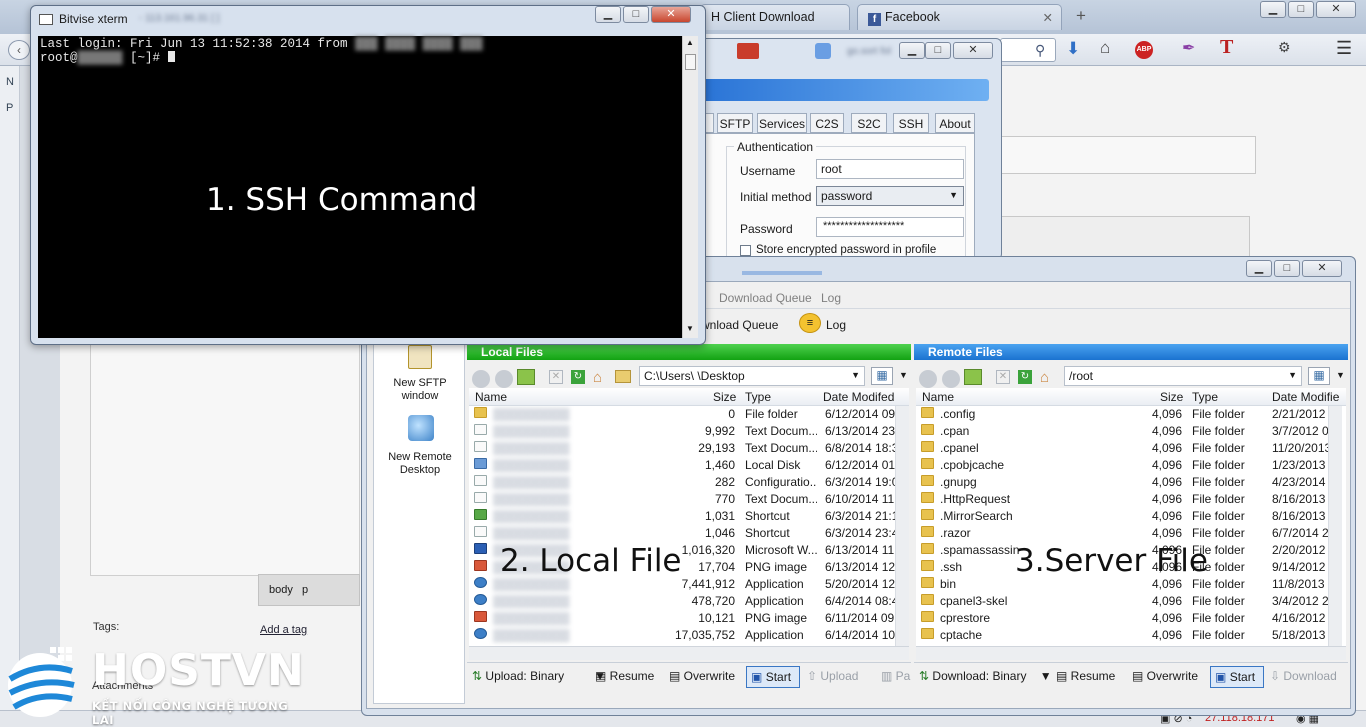 The width and height of the screenshot is (1366, 727). I want to click on store-password-checkbox, so click(745, 250).